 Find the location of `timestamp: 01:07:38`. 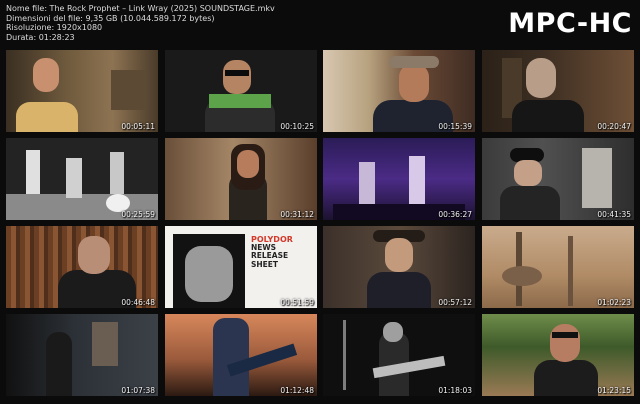

timestamp: 01:07:38 is located at coordinates (138, 390).